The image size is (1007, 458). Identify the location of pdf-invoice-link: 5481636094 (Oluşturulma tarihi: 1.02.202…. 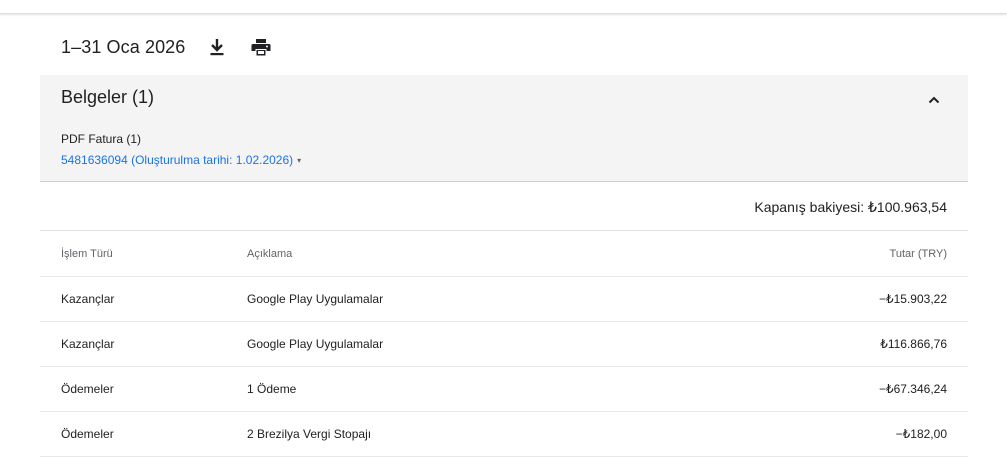
(181, 160).